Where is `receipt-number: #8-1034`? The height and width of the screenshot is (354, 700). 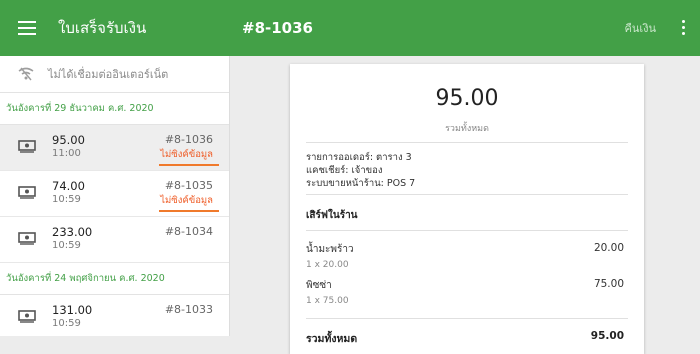
receipt-number: #8-1034 is located at coordinates (188, 231).